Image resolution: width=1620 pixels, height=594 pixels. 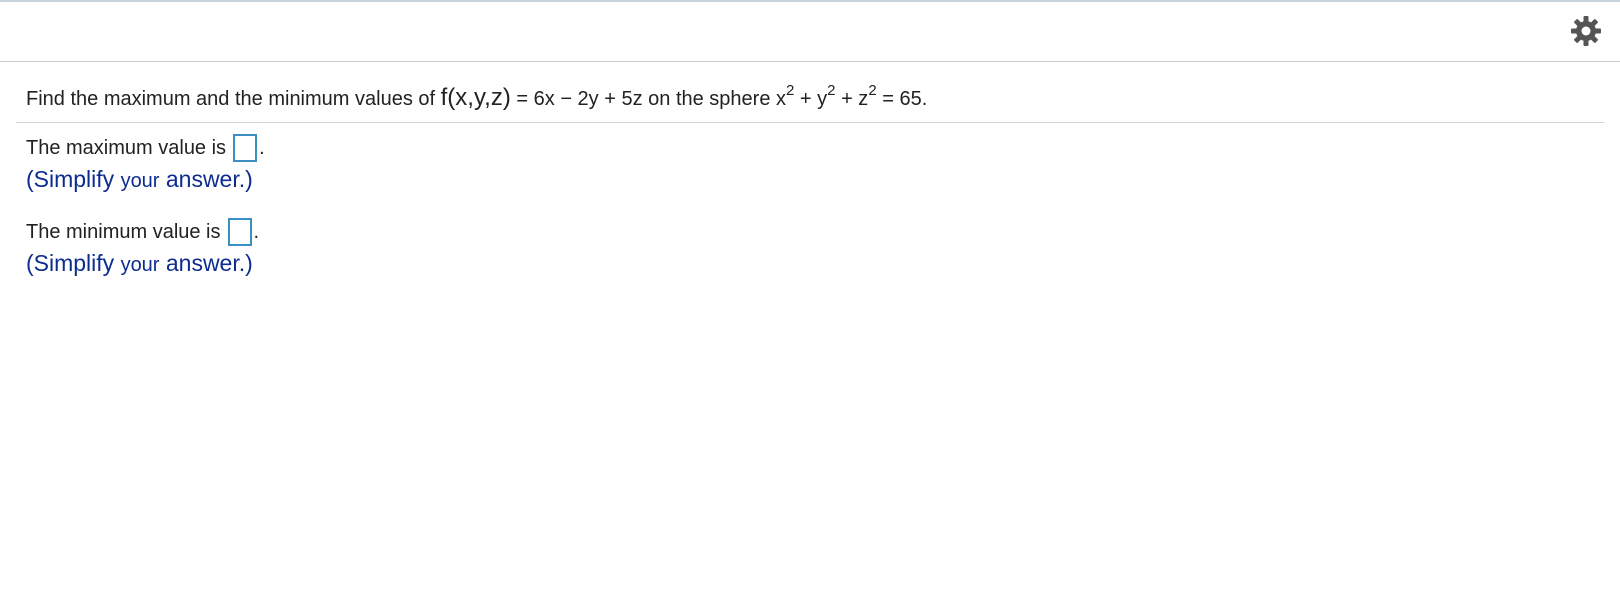 What do you see at coordinates (1586, 31) in the screenshot?
I see `gear-icon` at bounding box center [1586, 31].